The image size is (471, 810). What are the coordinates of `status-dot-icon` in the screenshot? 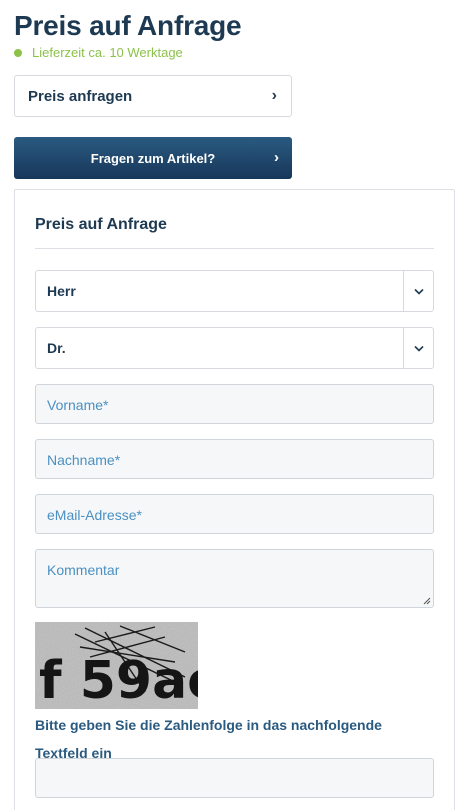 It's located at (18, 52).